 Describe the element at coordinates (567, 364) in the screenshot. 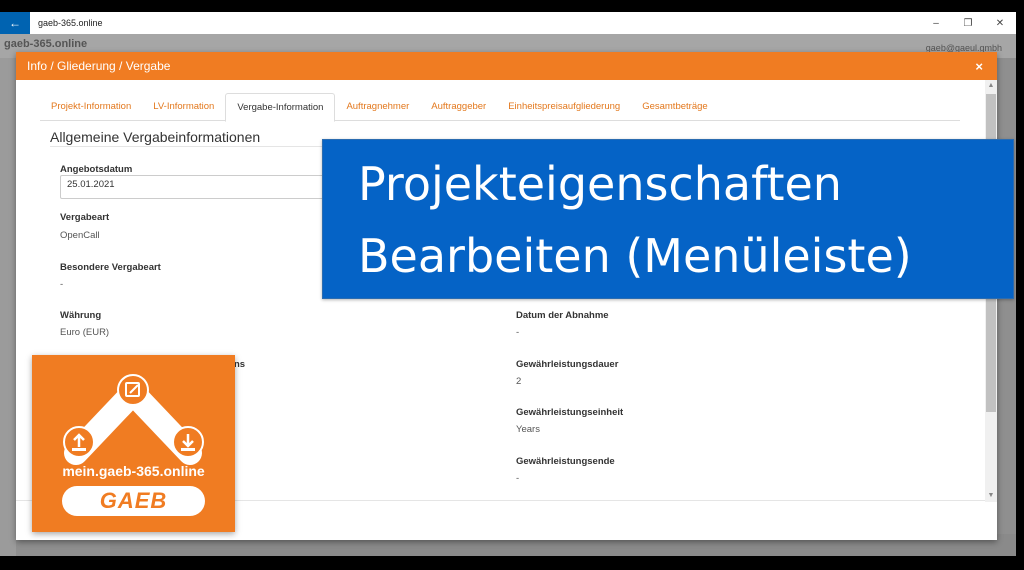

I see `gewaehrleistungsdauer-label: Gewährleistungsdauer` at that location.